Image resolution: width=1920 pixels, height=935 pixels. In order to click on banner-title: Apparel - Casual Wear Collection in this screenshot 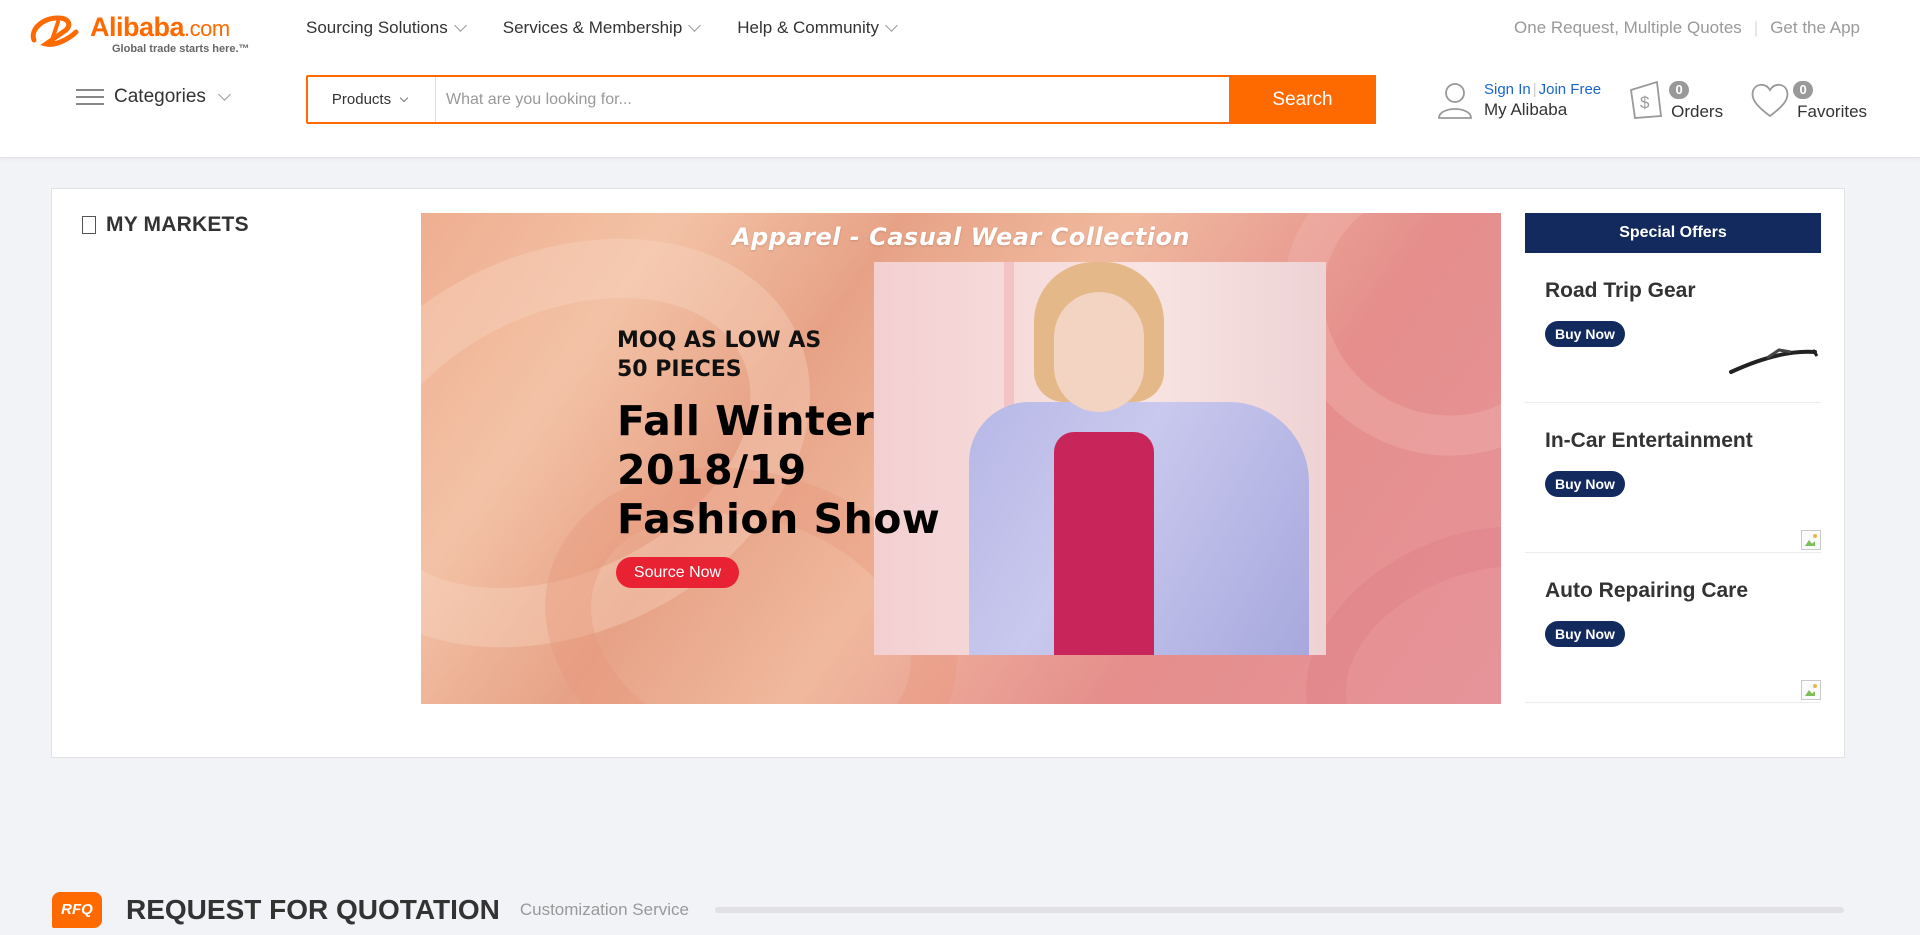, I will do `click(961, 237)`.